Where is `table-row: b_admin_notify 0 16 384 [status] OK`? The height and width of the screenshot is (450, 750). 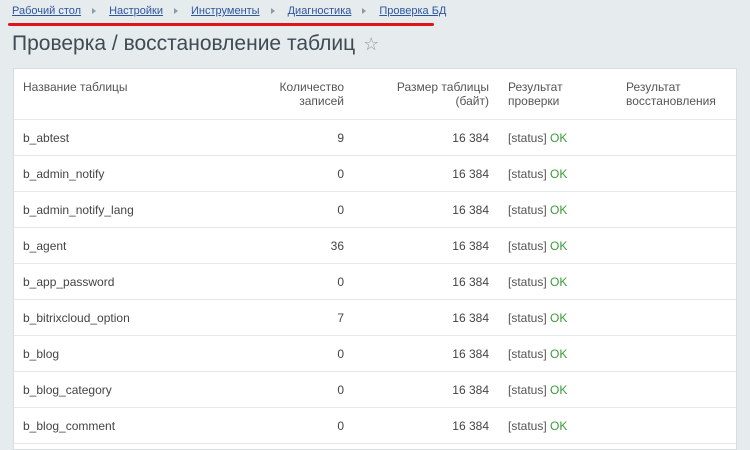 table-row: b_admin_notify 0 16 384 [status] OK is located at coordinates (375, 173).